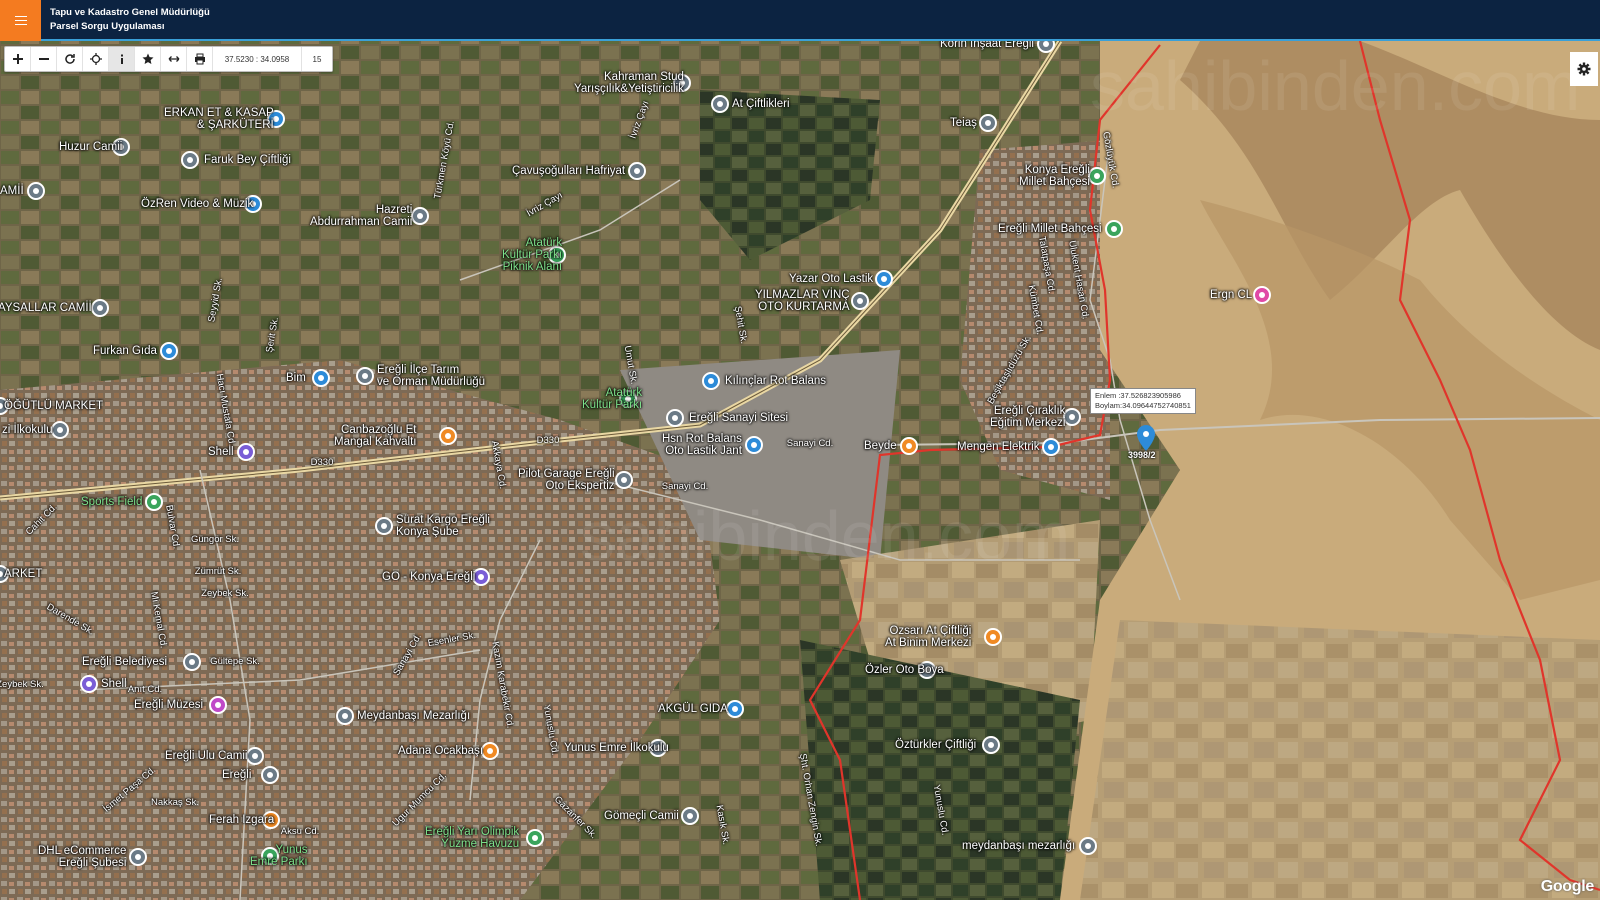 The width and height of the screenshot is (1600, 900). What do you see at coordinates (575, 818) in the screenshot?
I see `street-label: Gazanfer Sk.` at bounding box center [575, 818].